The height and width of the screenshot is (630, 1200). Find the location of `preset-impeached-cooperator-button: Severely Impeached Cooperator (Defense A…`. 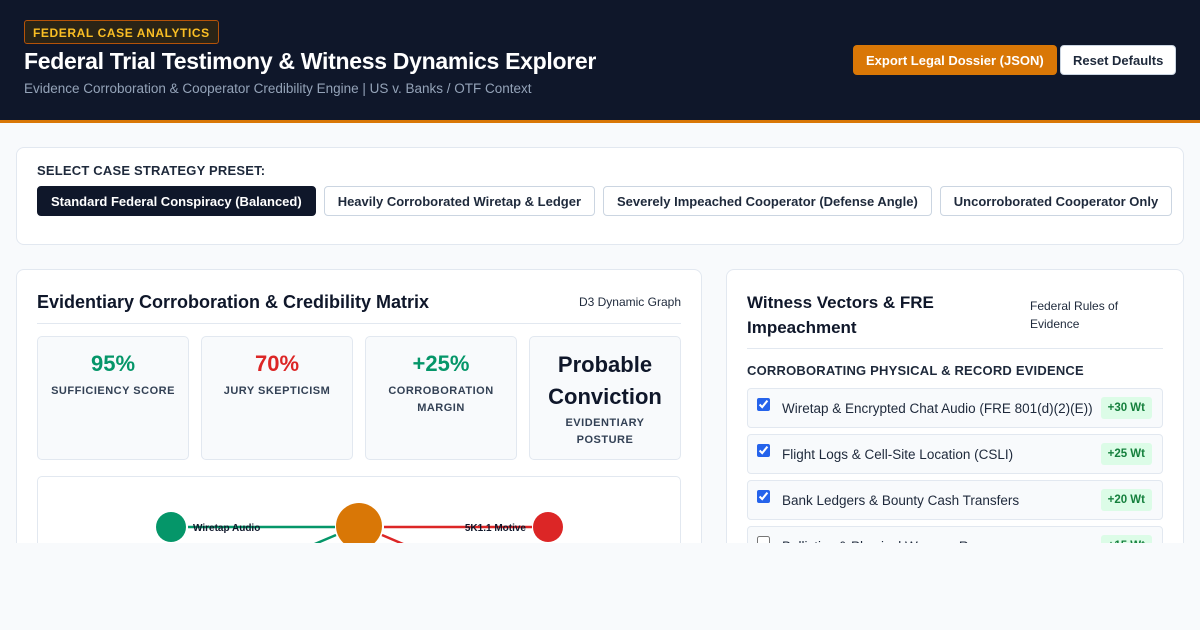

preset-impeached-cooperator-button: Severely Impeached Cooperator (Defense A… is located at coordinates (767, 201).